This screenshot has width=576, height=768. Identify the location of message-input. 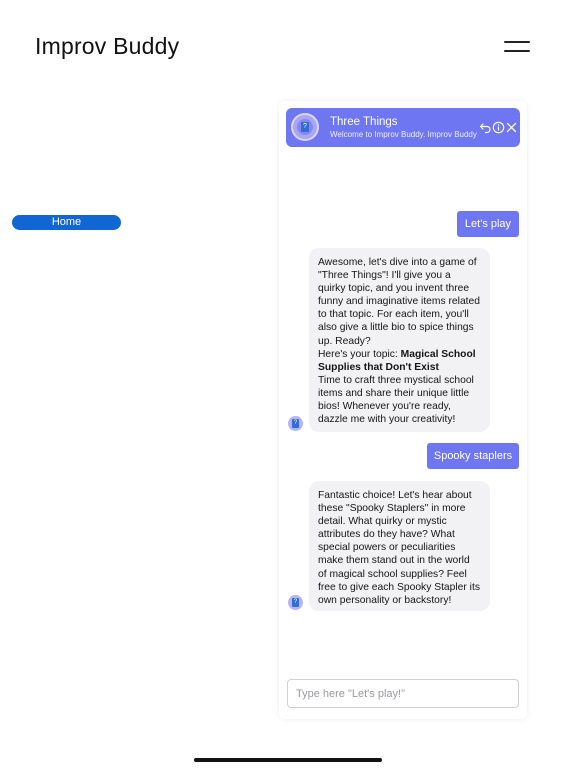
(403, 693).